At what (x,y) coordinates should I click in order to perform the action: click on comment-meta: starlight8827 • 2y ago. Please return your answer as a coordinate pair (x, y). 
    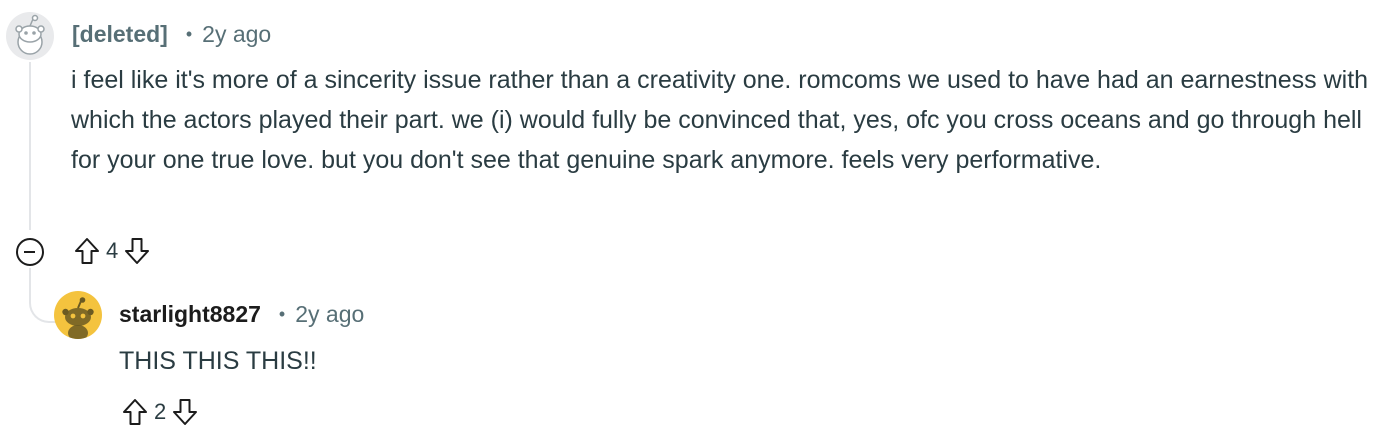
    Looking at the image, I should click on (241, 314).